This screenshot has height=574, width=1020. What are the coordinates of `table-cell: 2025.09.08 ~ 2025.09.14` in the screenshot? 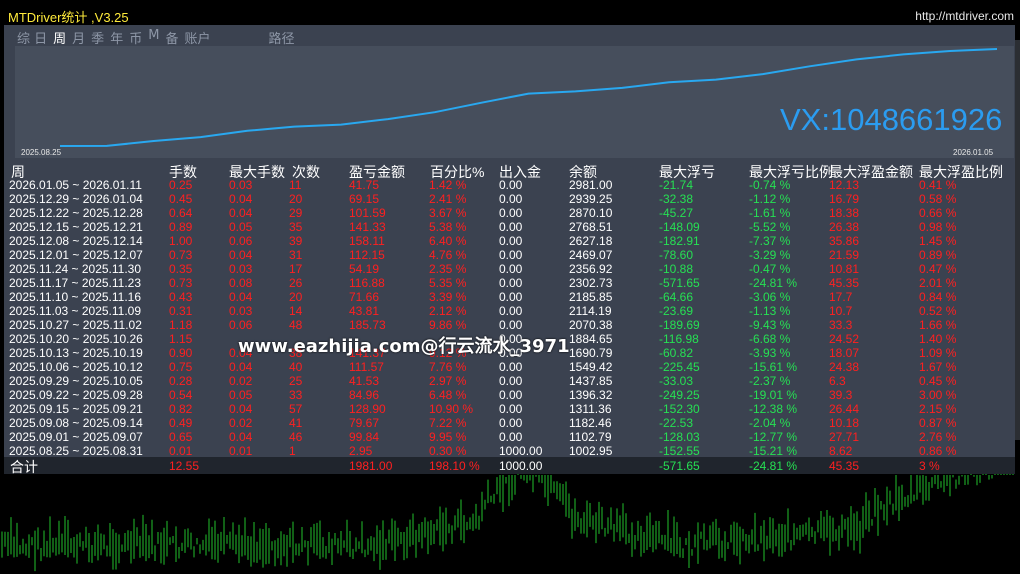 It's located at (76, 423).